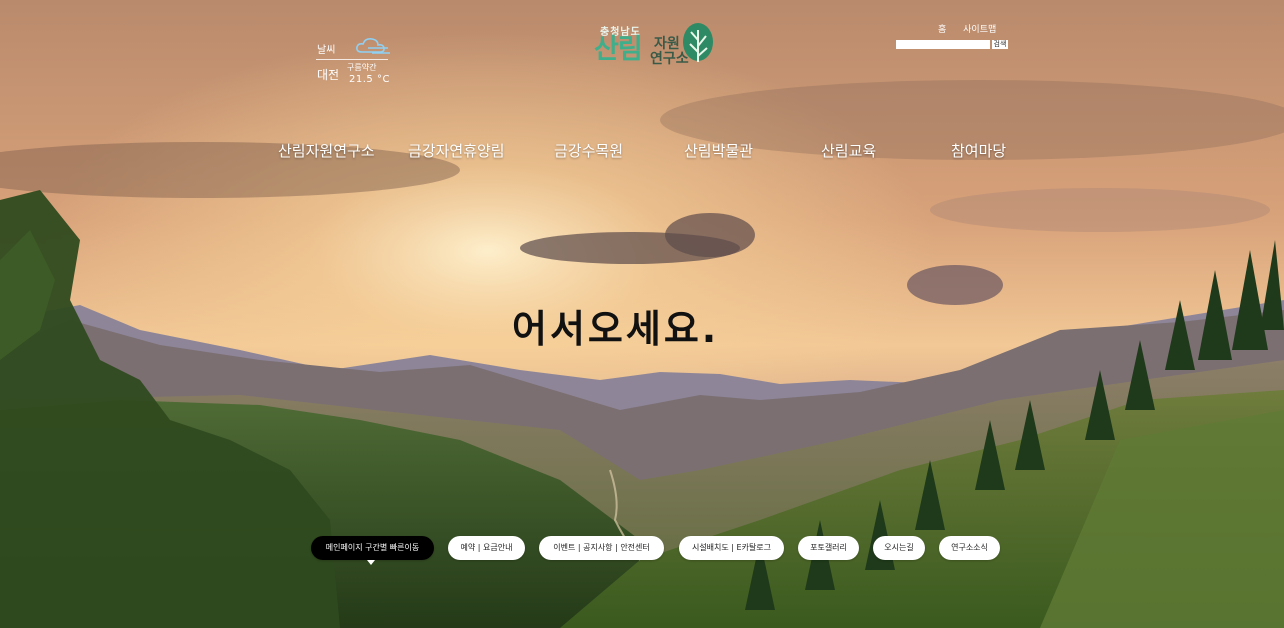 This screenshot has width=1284, height=628. I want to click on home-link: 홈, so click(942, 30).